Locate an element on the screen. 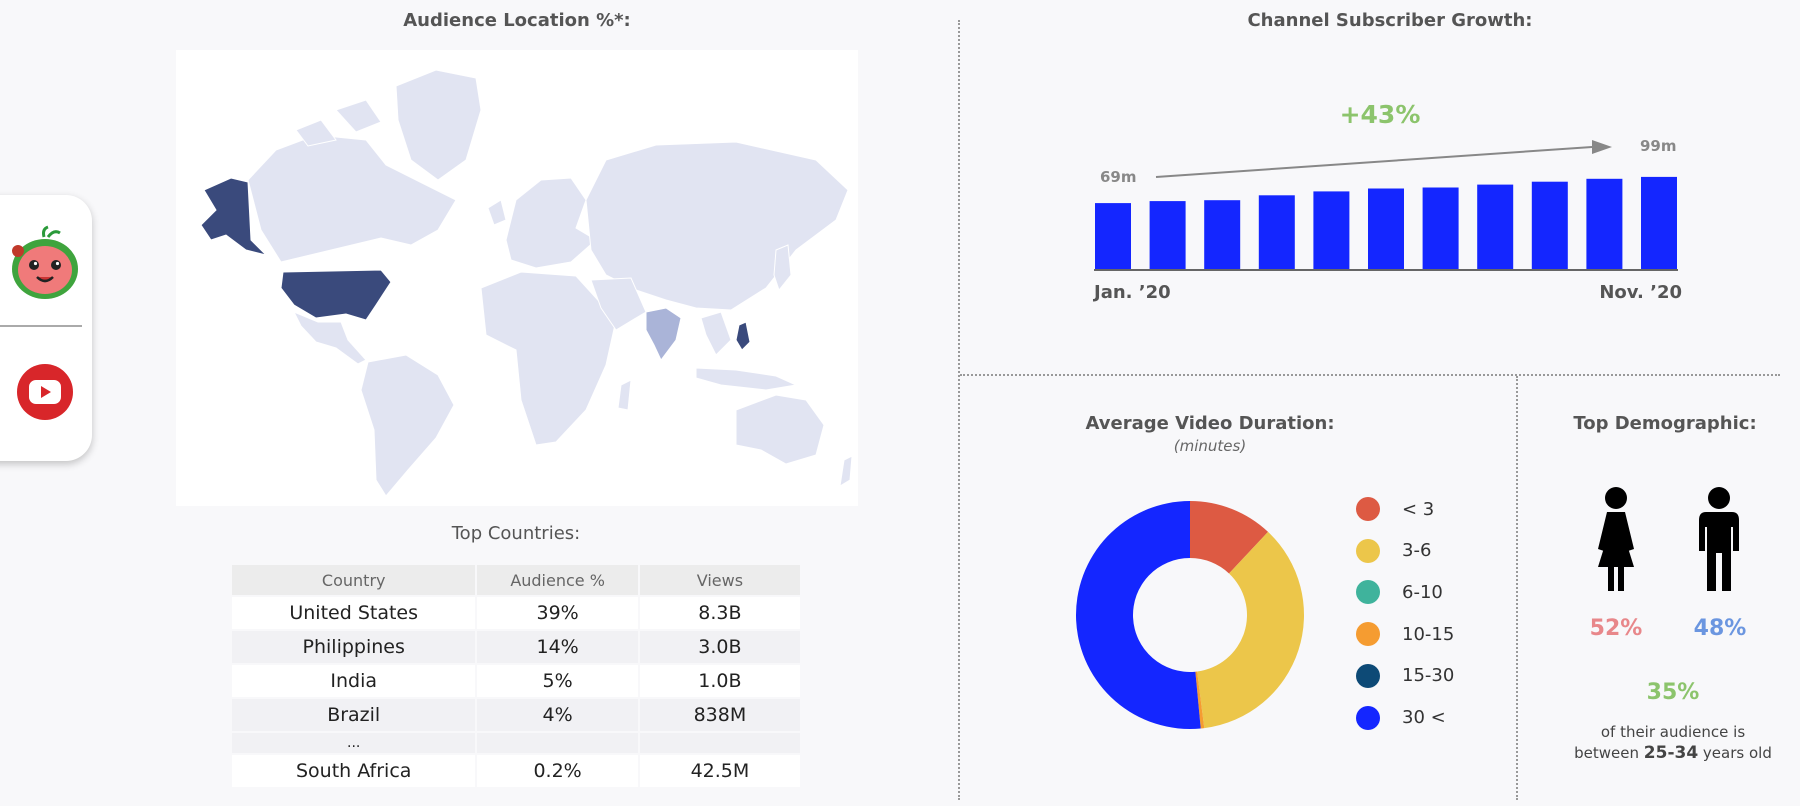 The image size is (1800, 806). table-row: Brazil 4% 838M is located at coordinates (516, 715).